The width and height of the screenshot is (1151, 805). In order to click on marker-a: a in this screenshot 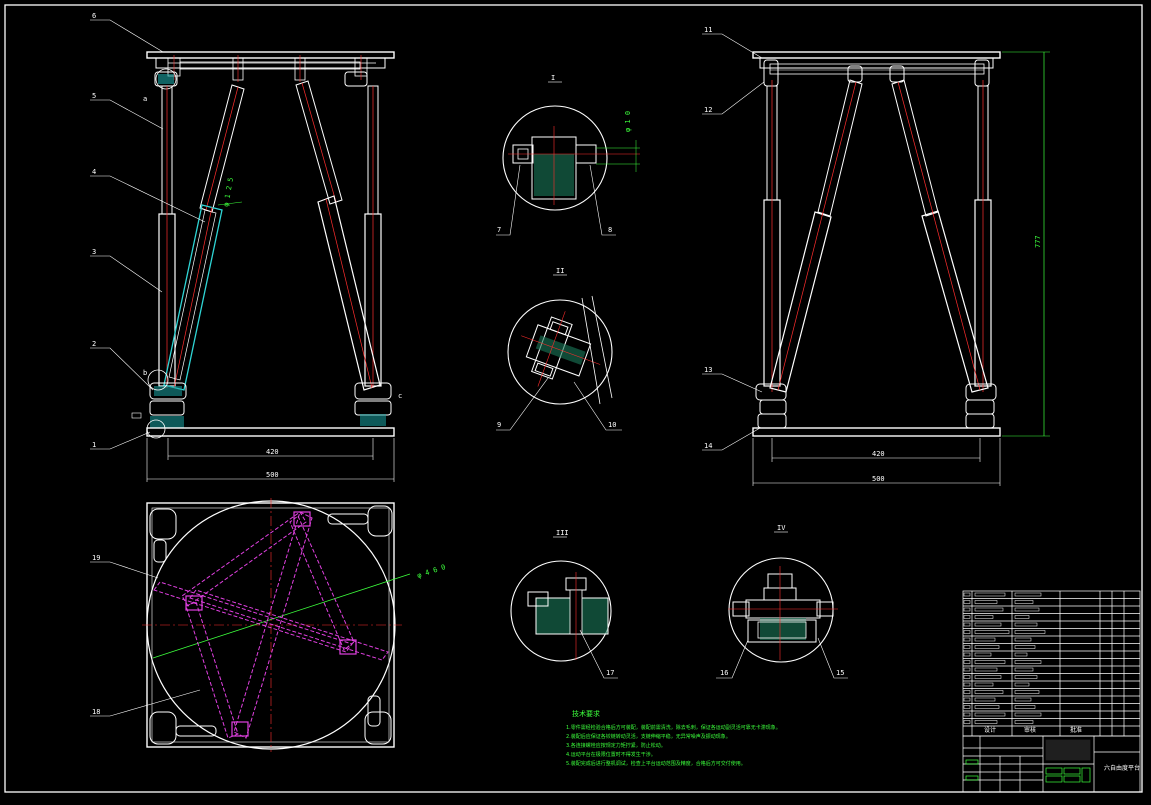, I will do `click(145, 99)`.